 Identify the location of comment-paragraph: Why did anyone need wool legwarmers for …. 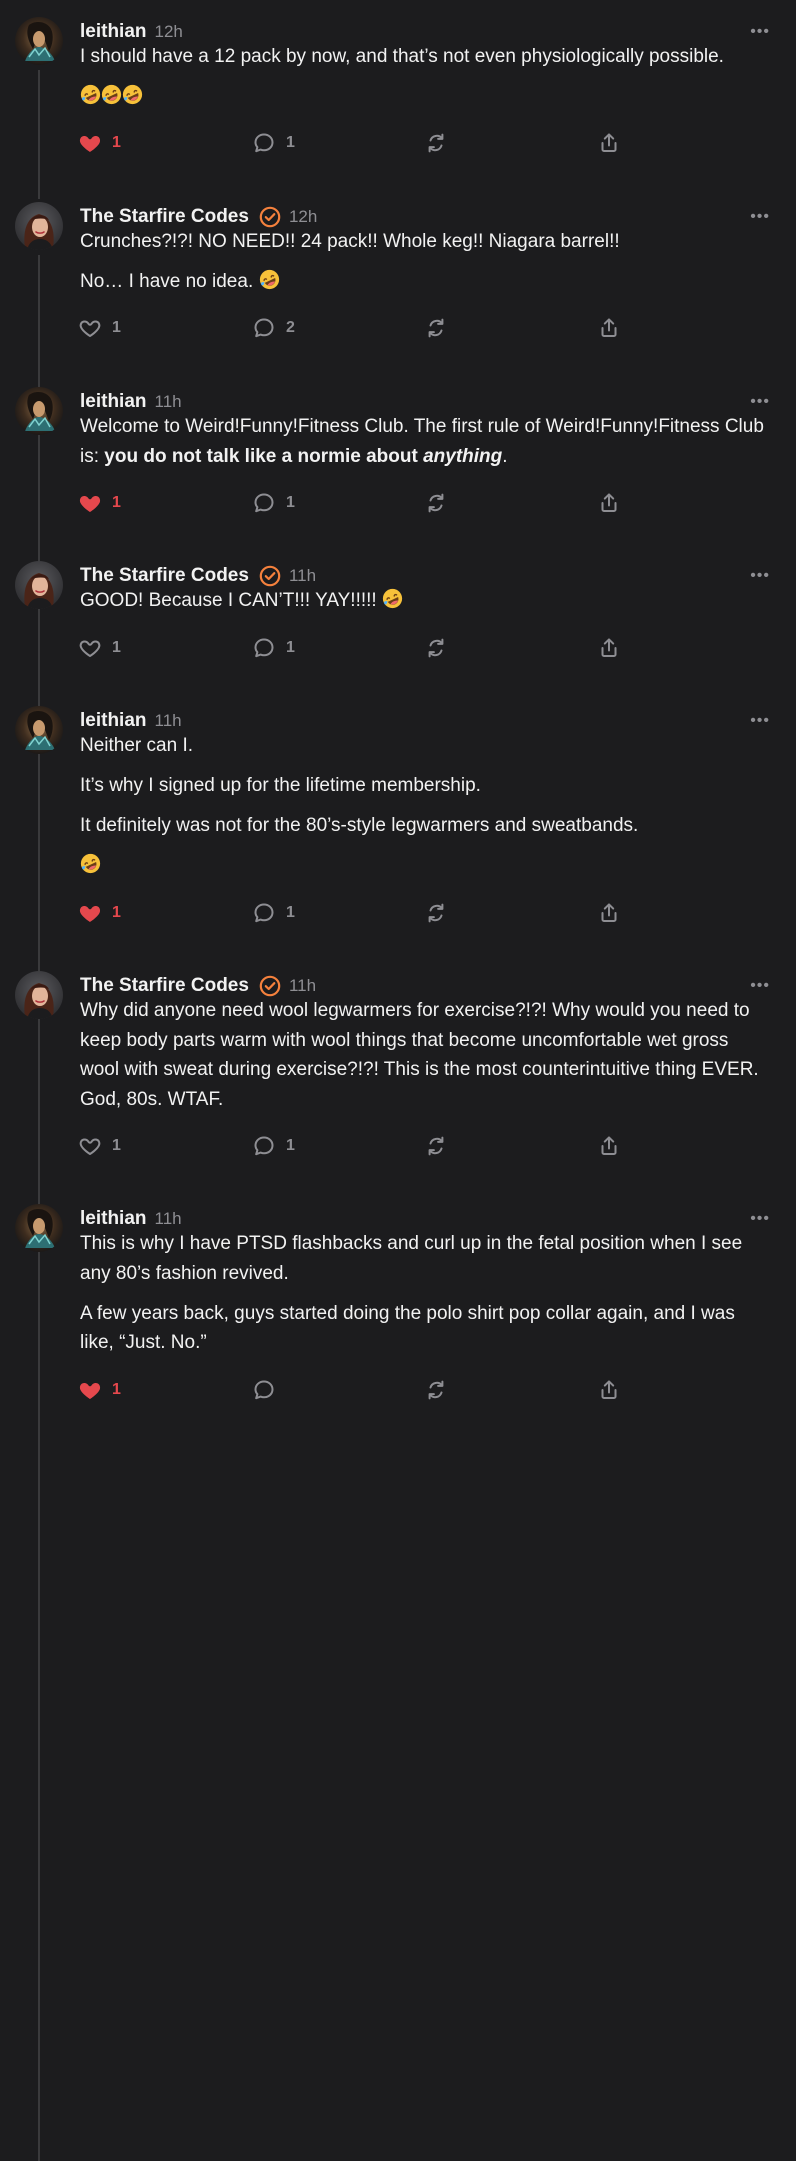
(419, 1055).